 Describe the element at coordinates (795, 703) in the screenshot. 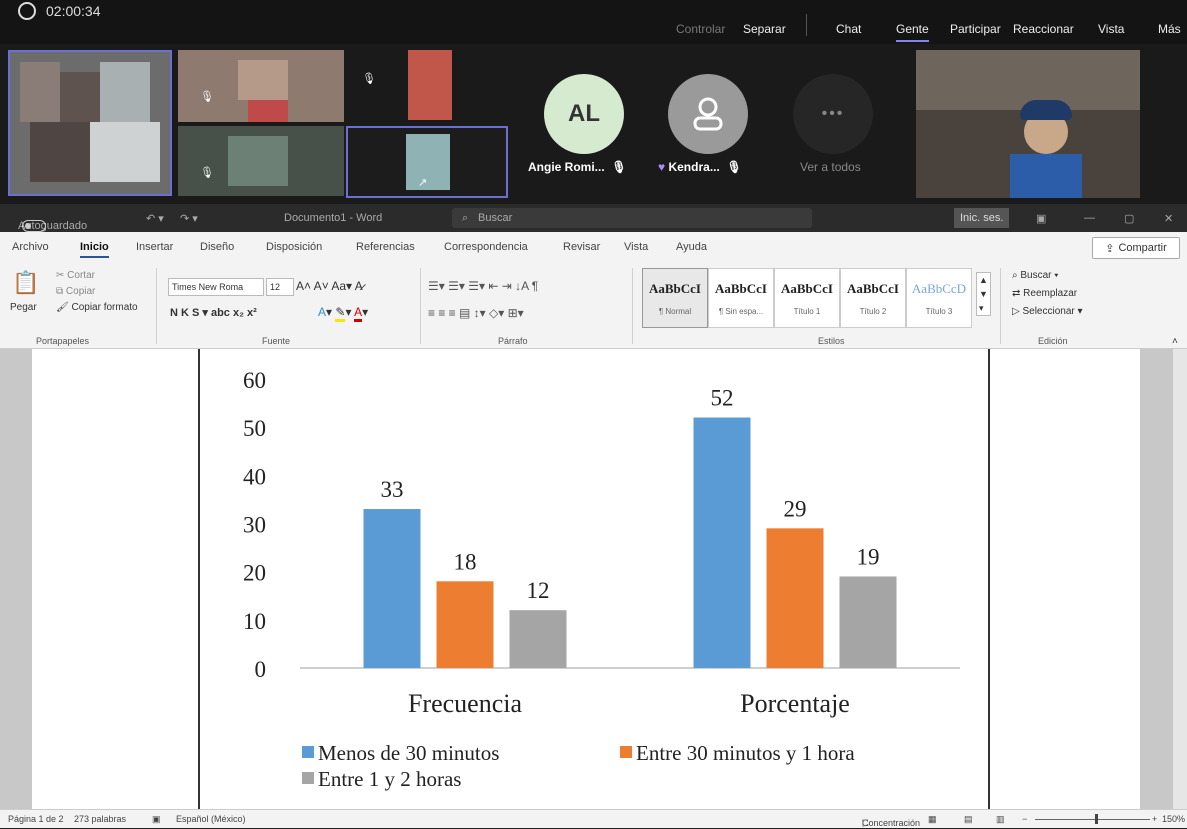

I see `x-tick-label: Porcentaje` at that location.